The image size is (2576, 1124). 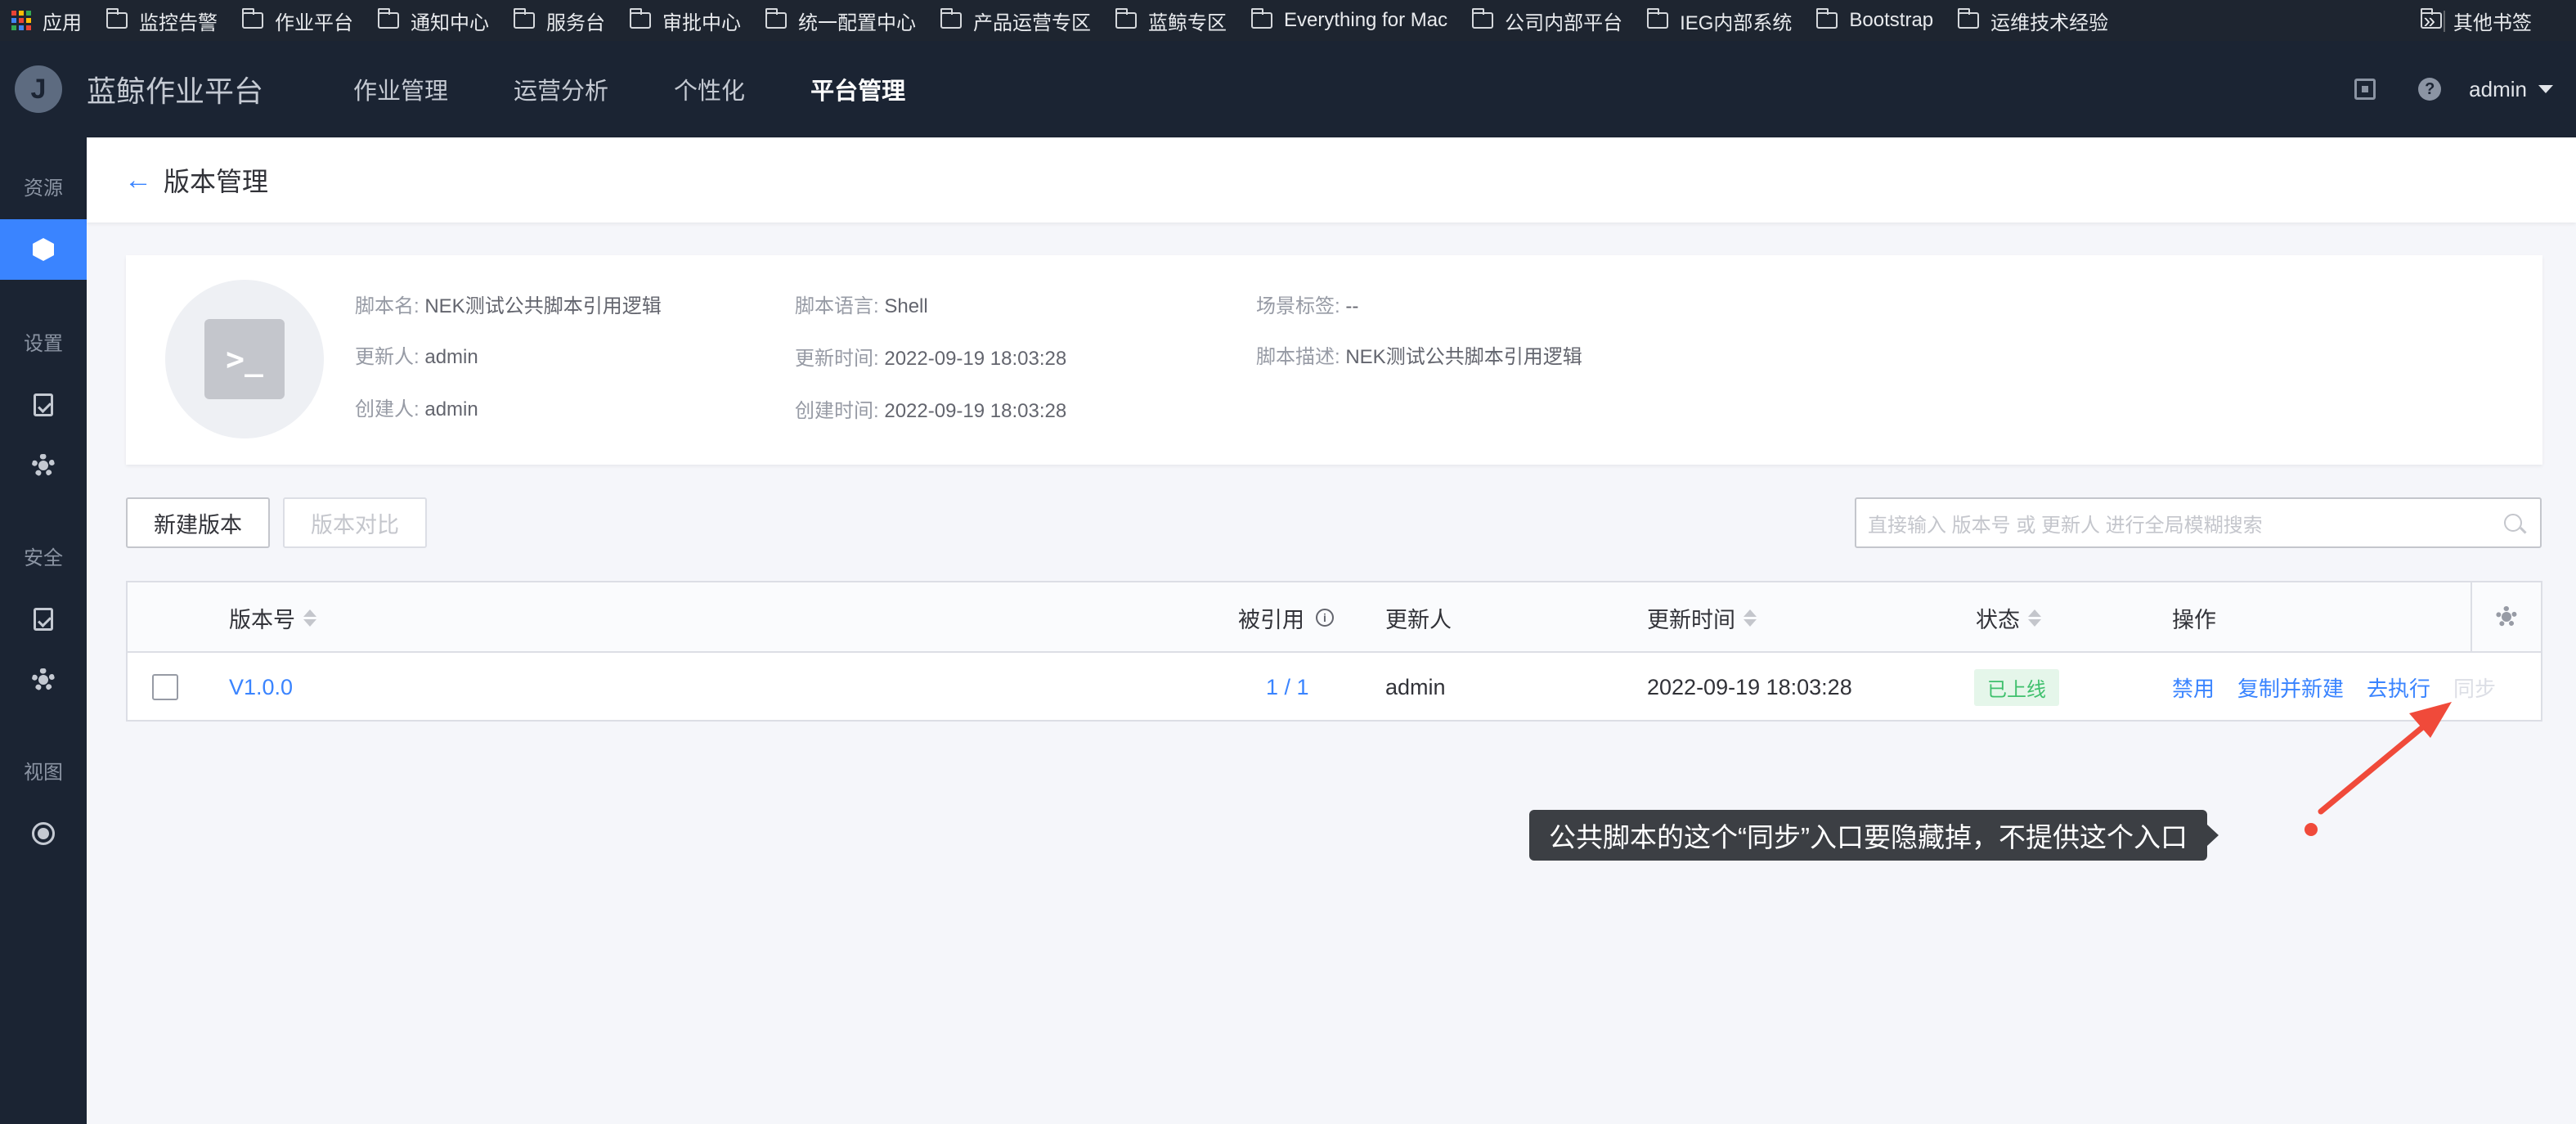 I want to click on nav-item-operation-analysis: 运营分析, so click(x=561, y=89).